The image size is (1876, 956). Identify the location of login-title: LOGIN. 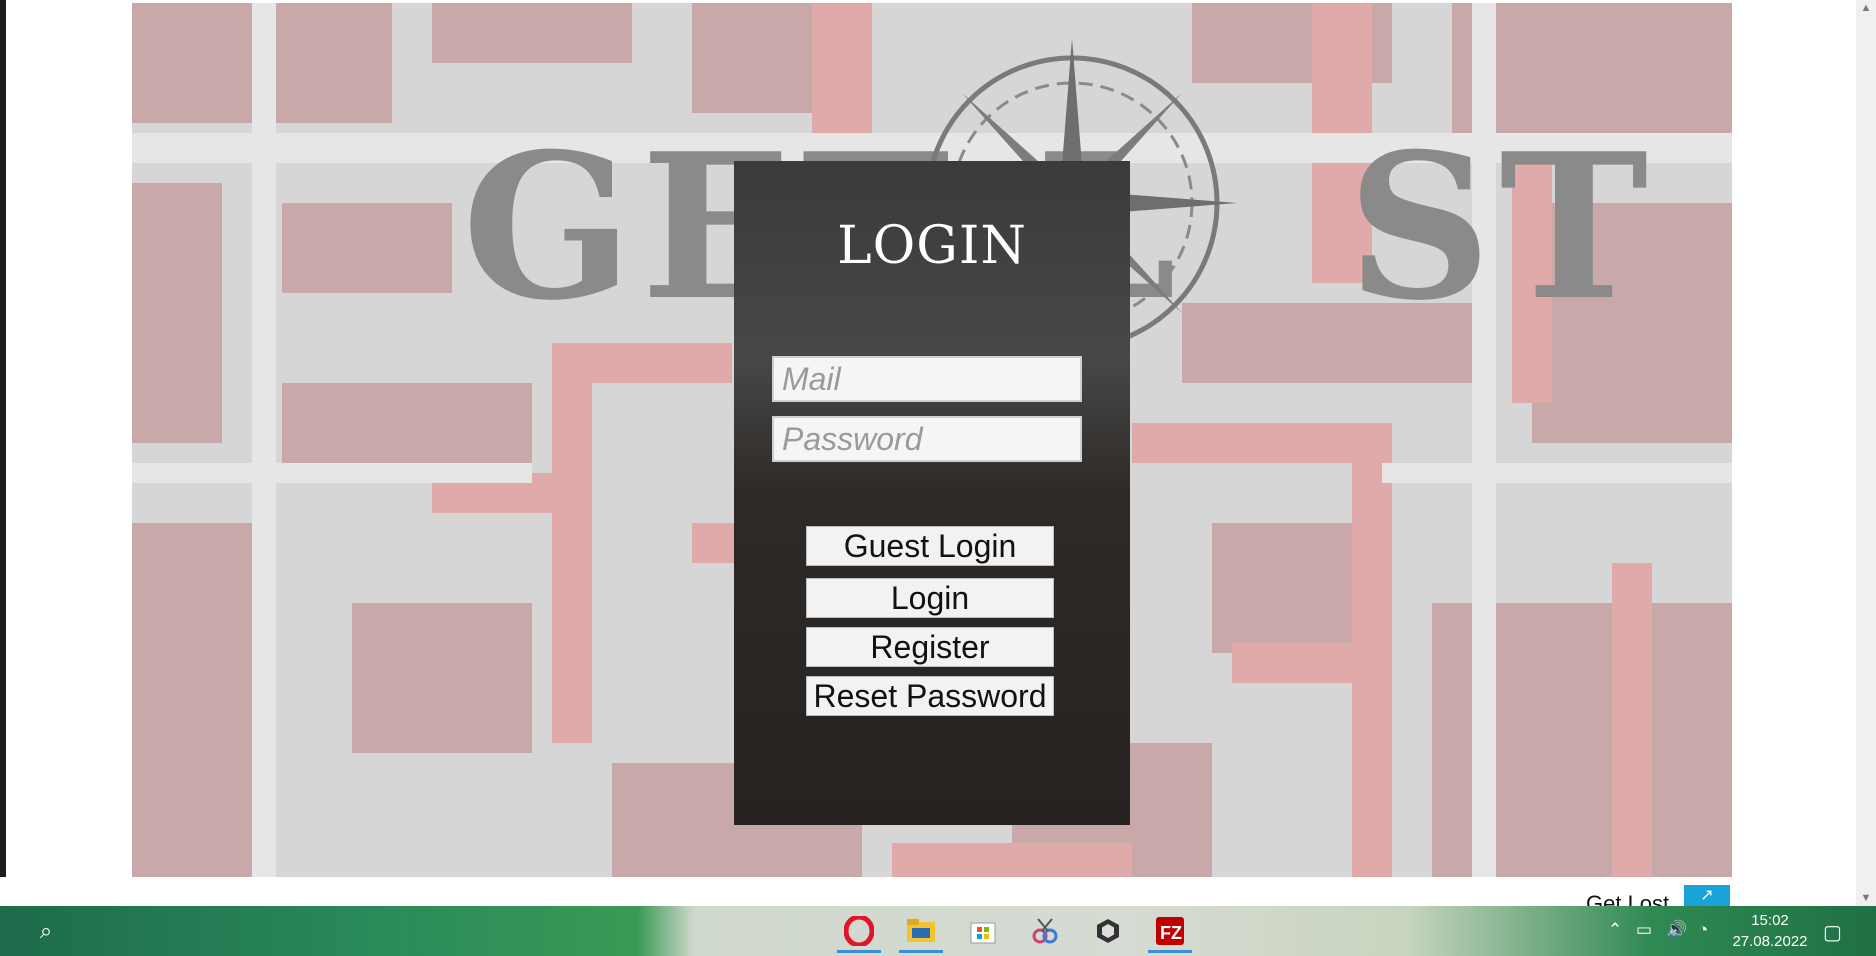
(932, 246).